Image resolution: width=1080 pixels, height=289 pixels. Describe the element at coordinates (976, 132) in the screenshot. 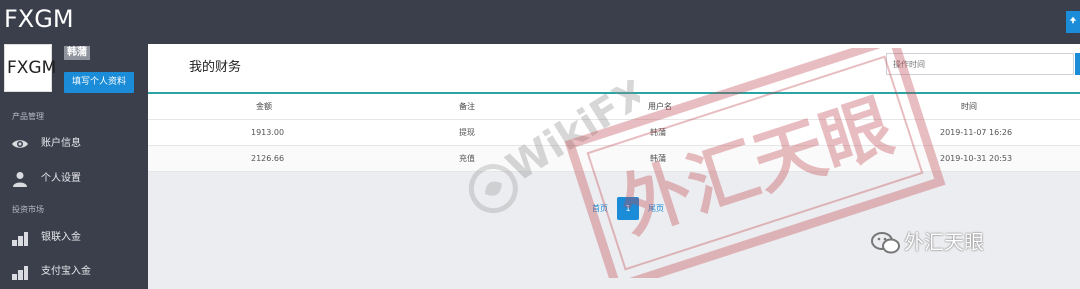

I see `cell-time: 2019-11-07 16:26` at that location.